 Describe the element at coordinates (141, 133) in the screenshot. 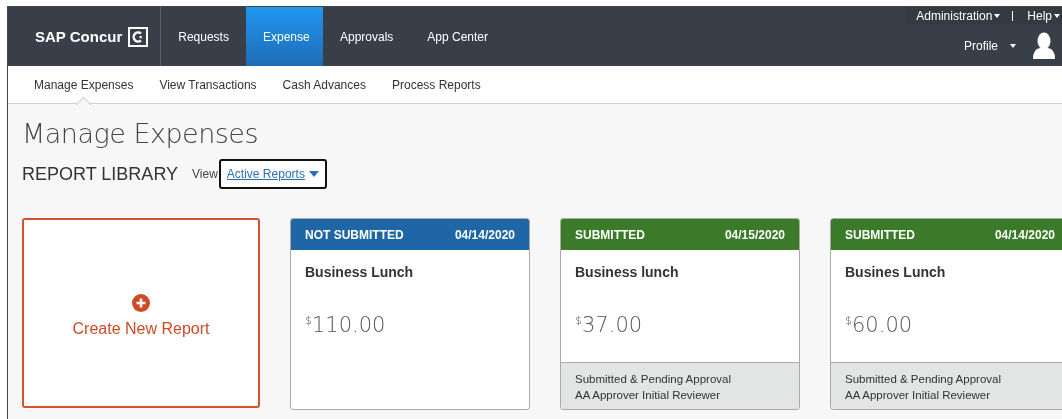

I see `page-title: Manage Expenses` at that location.